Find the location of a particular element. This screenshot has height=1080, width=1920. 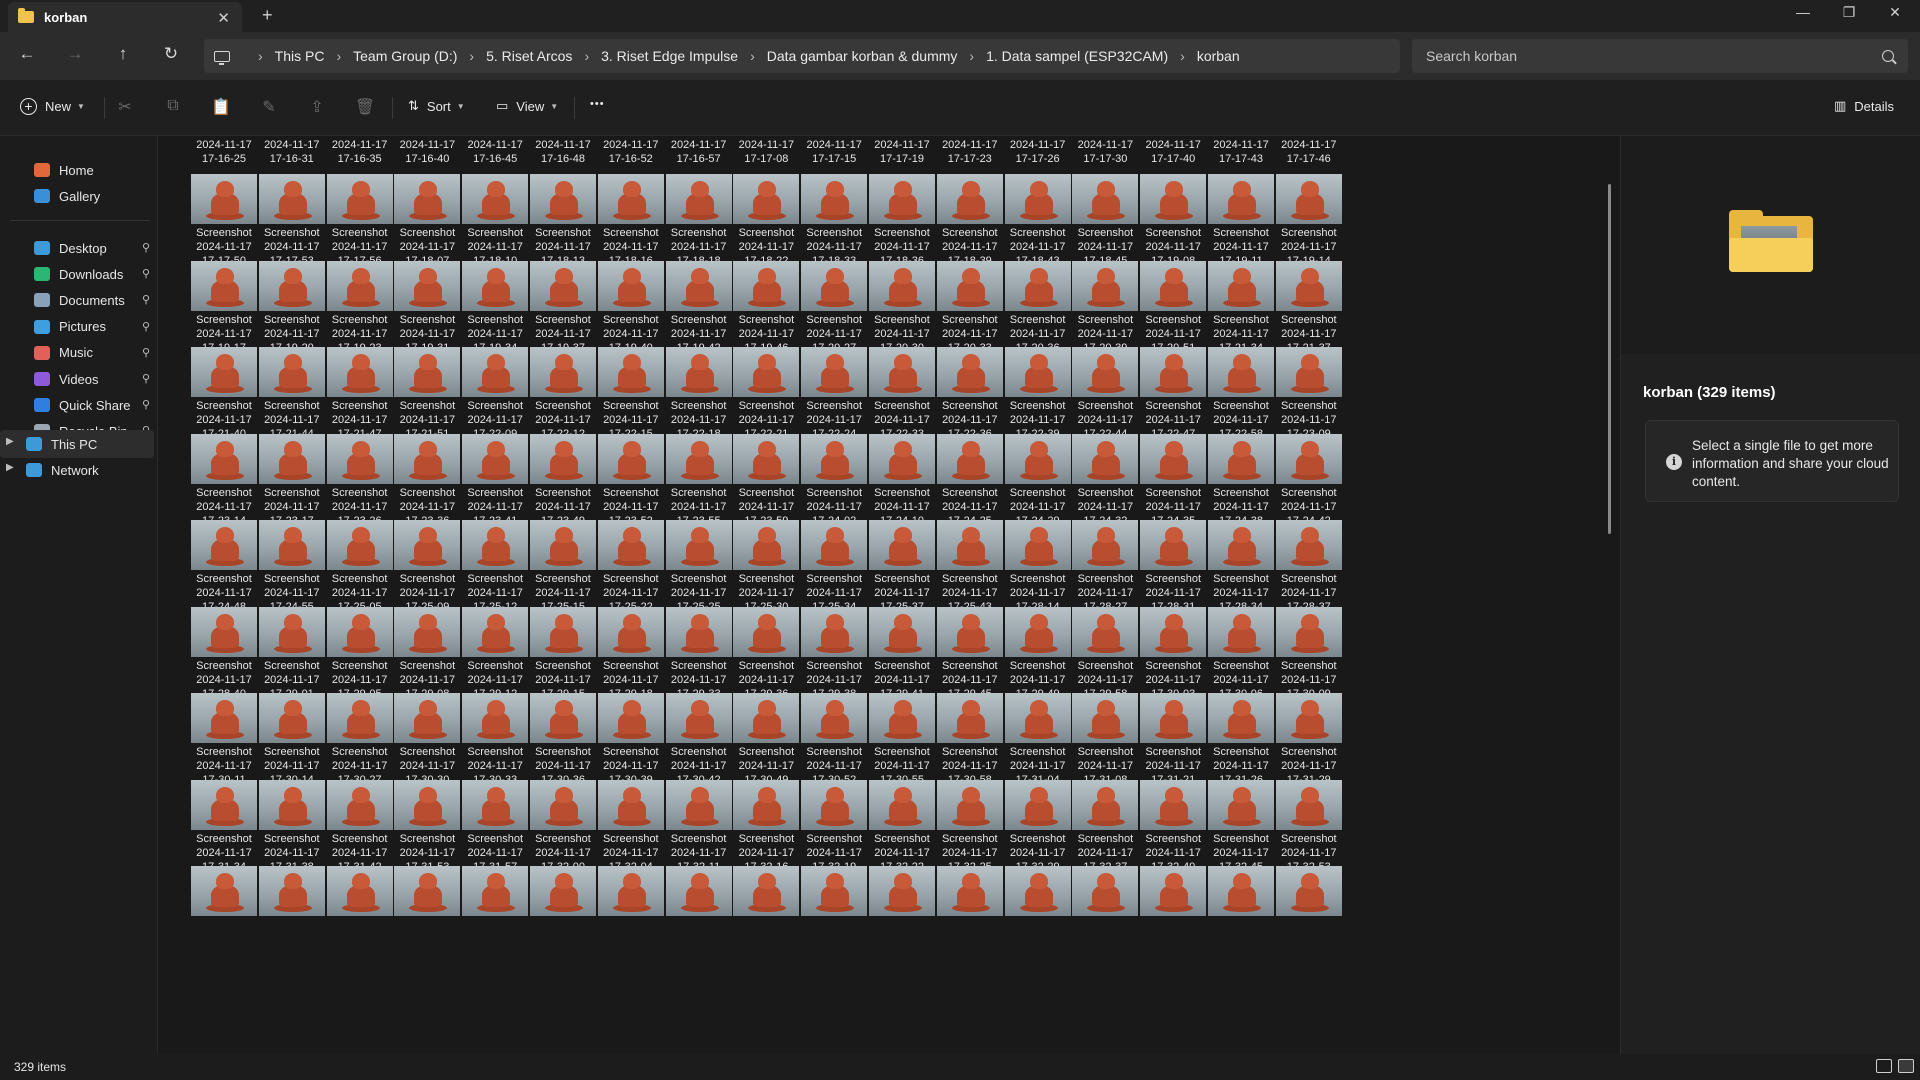

pc-icon is located at coordinates (34, 444).